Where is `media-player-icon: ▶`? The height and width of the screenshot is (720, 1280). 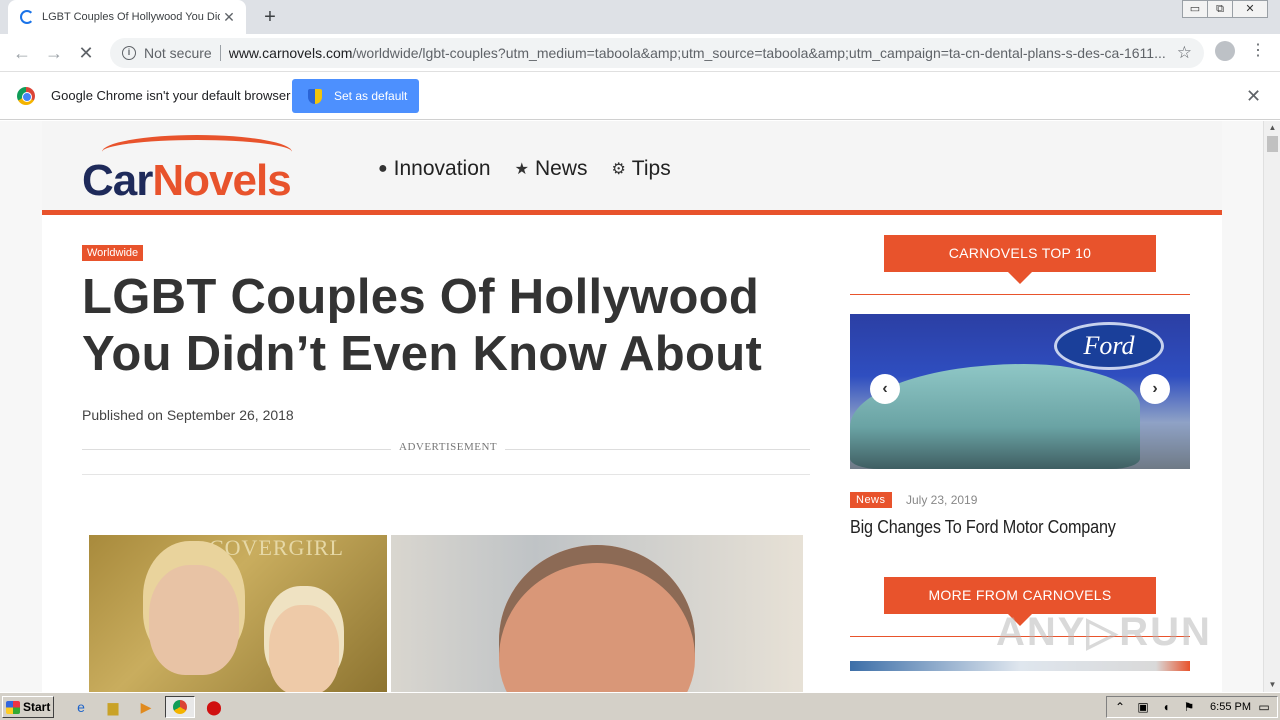 media-player-icon: ▶ is located at coordinates (146, 707).